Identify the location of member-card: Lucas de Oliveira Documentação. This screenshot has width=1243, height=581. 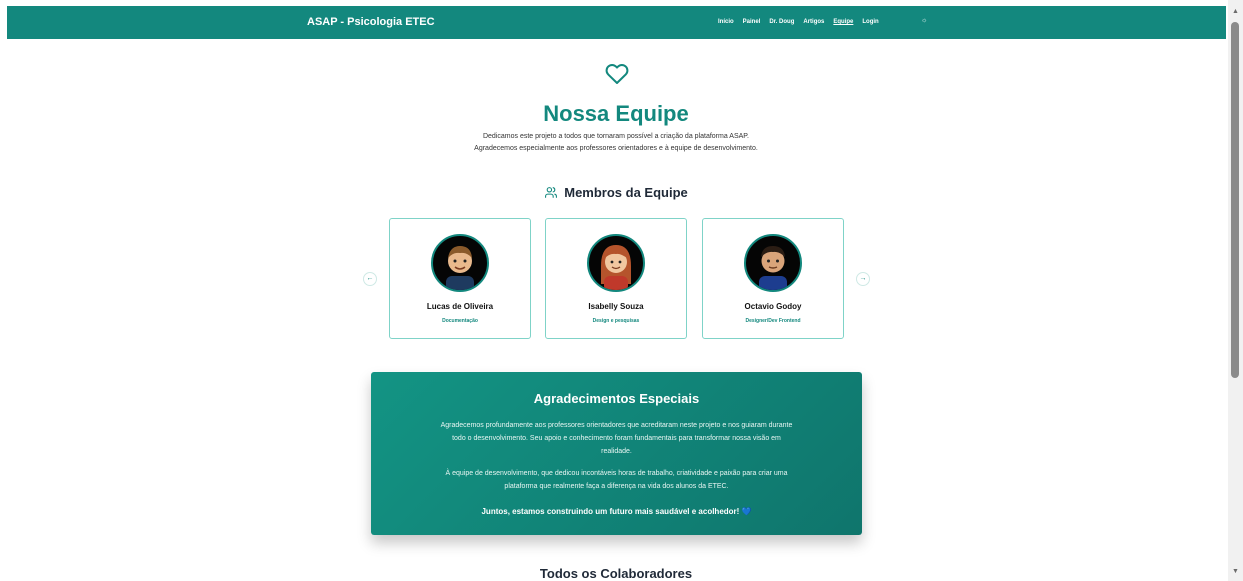
(460, 278).